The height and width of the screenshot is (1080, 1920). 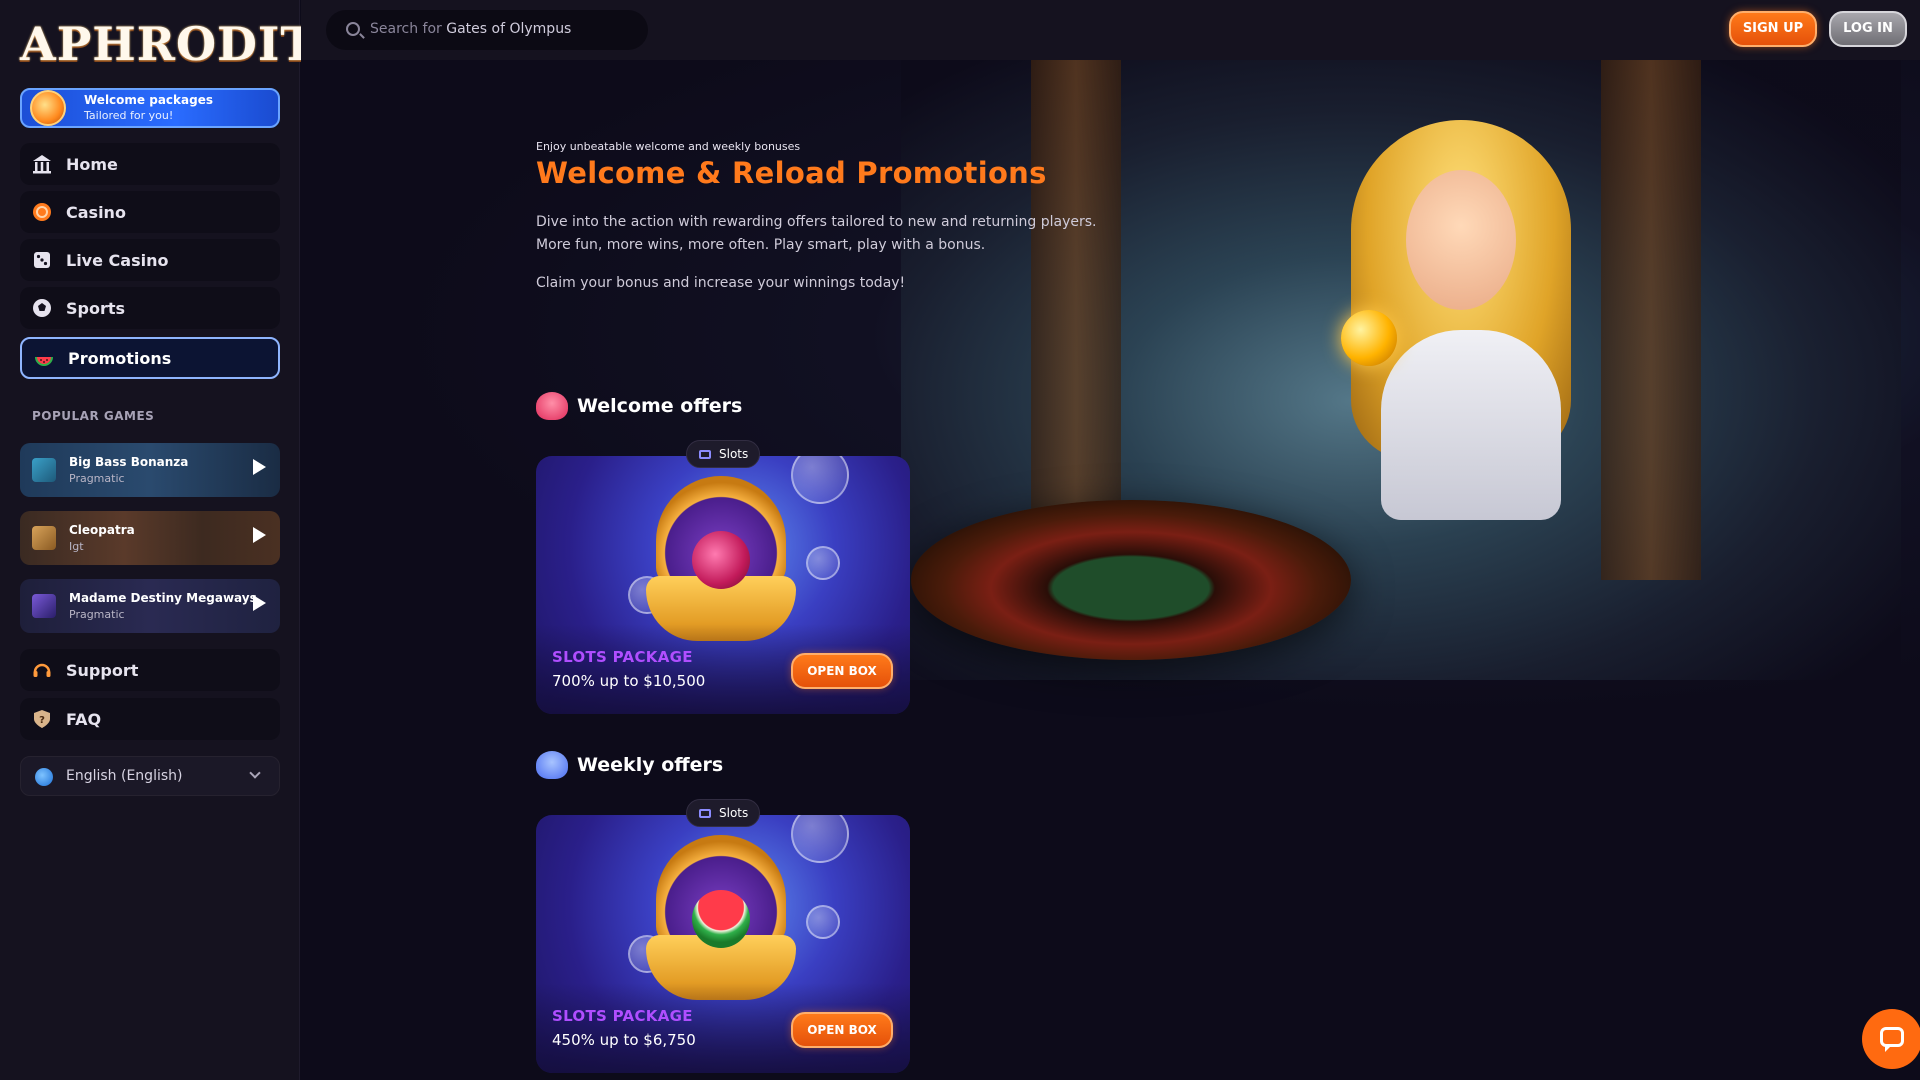 What do you see at coordinates (129, 462) in the screenshot?
I see `game-name: Big Bass Bonanza` at bounding box center [129, 462].